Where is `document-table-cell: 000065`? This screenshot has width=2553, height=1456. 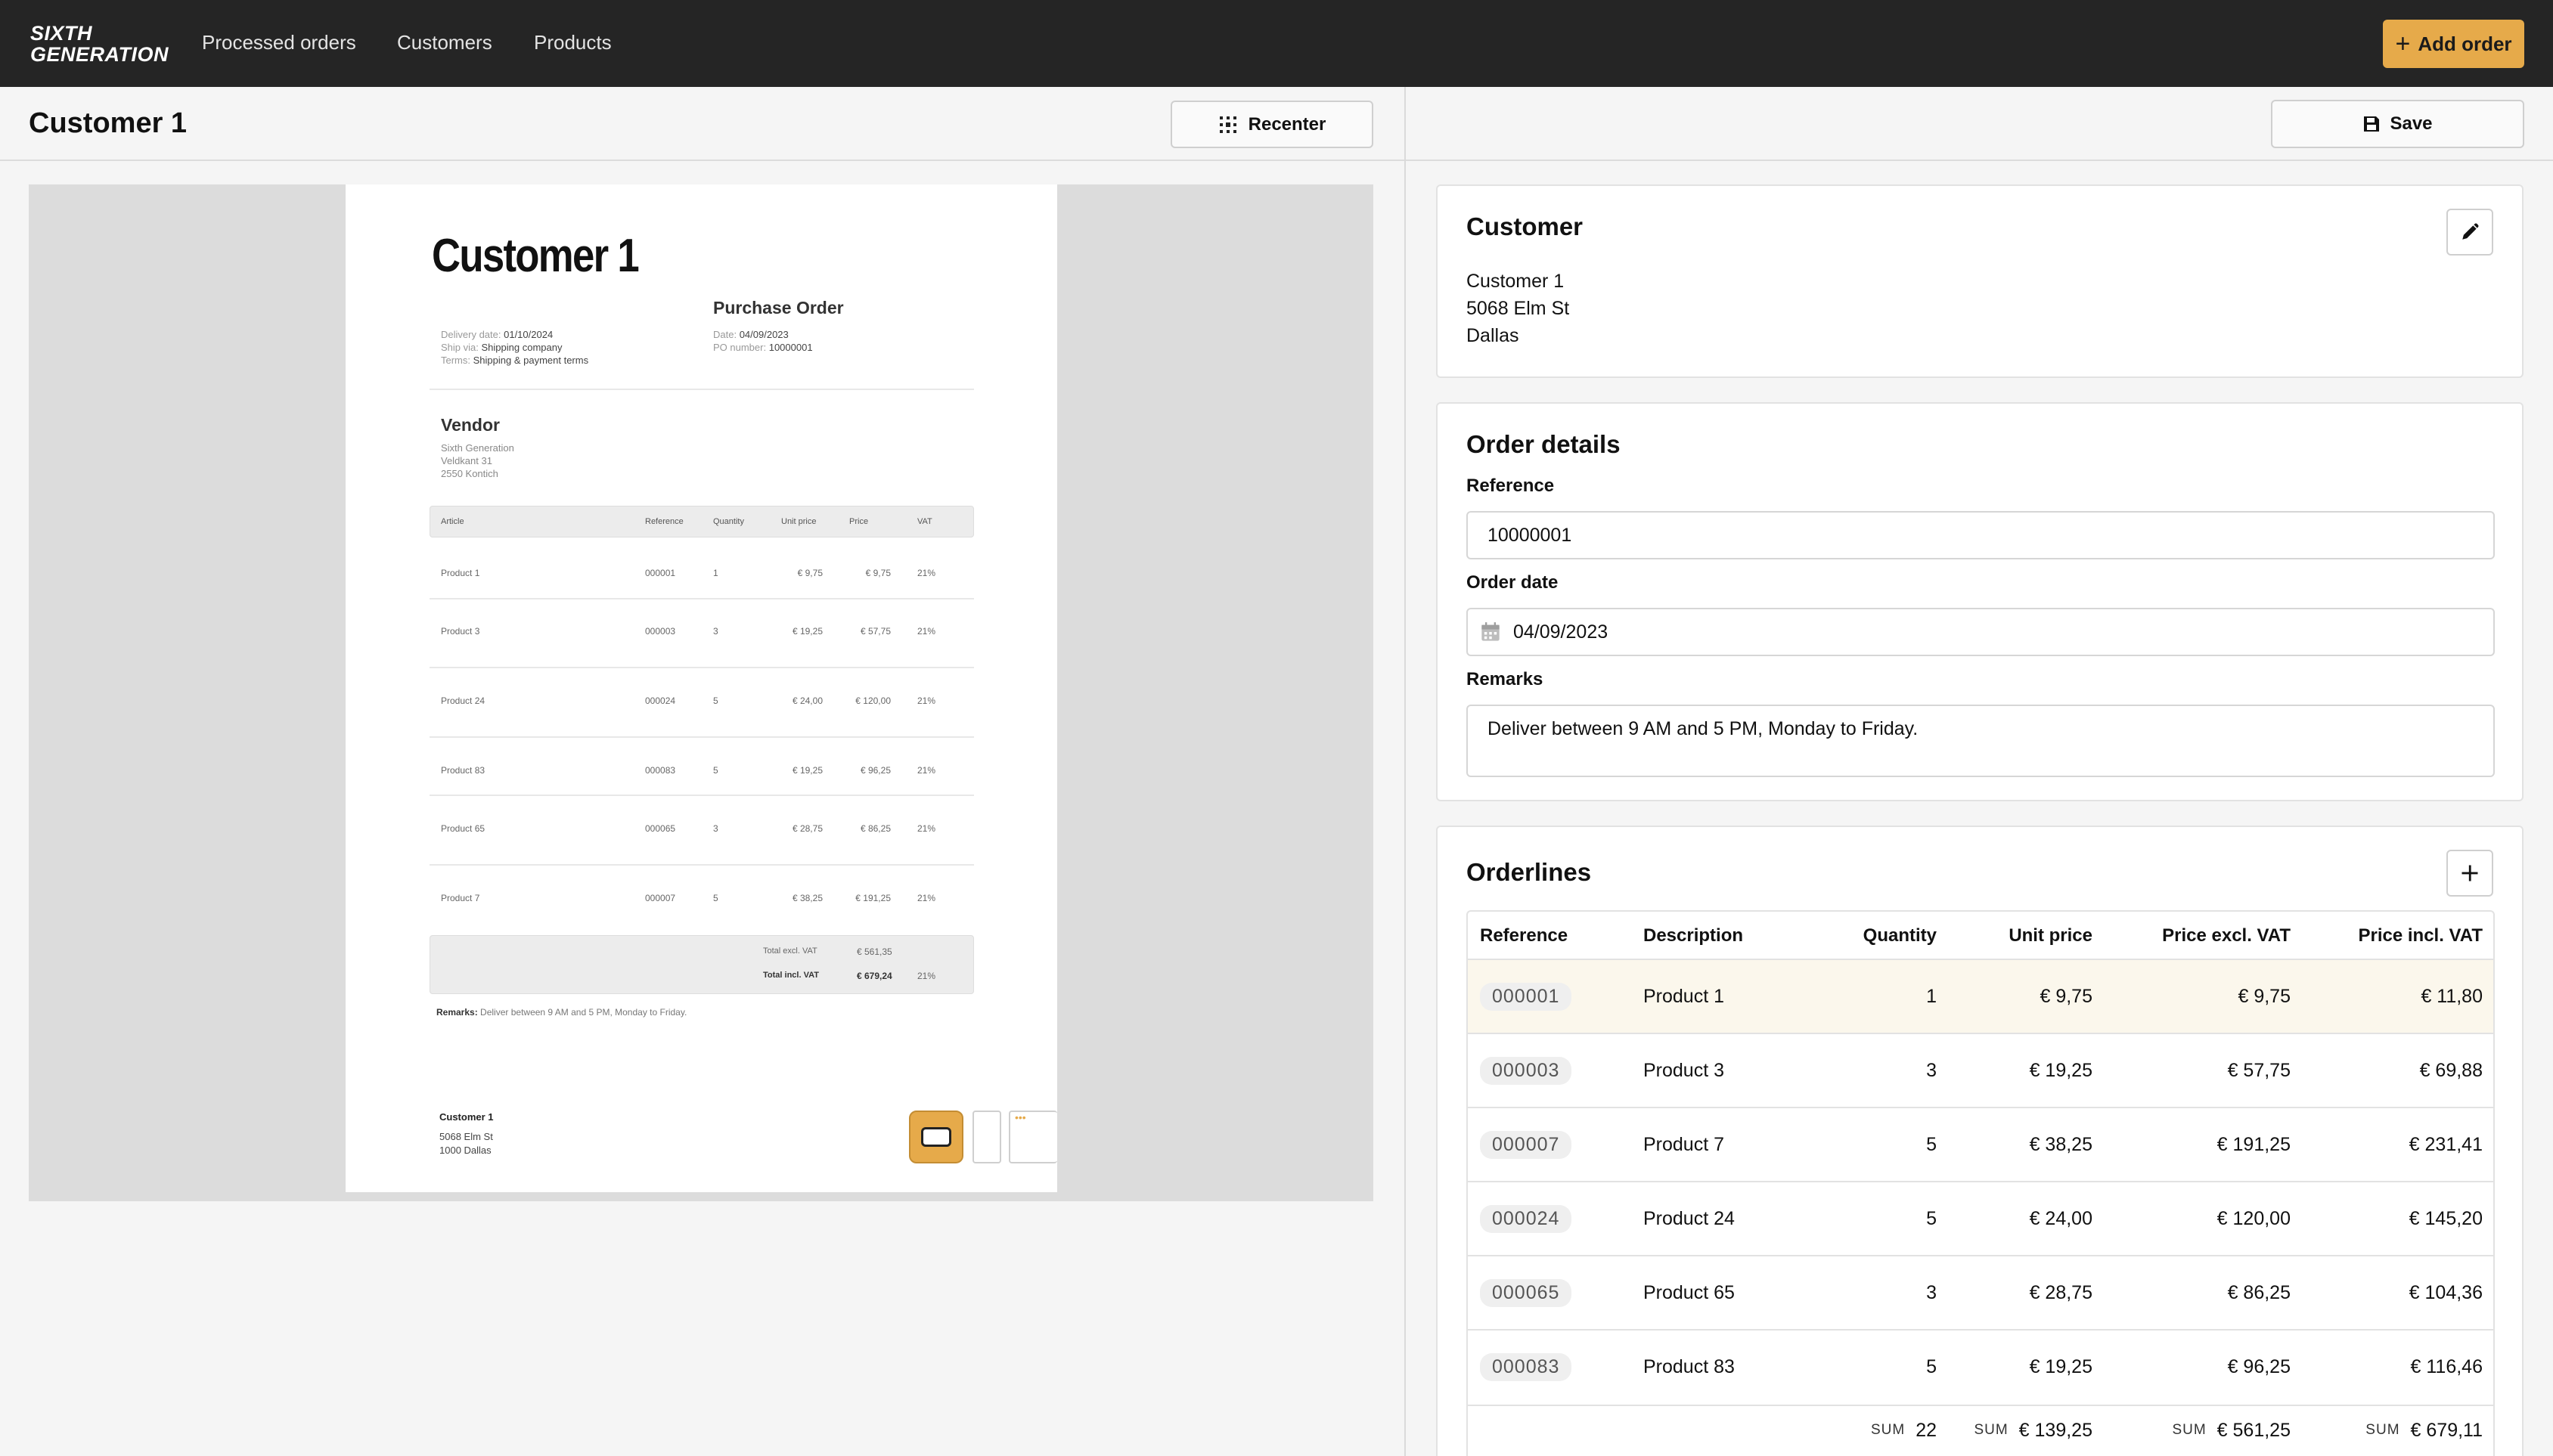 document-table-cell: 000065 is located at coordinates (660, 828).